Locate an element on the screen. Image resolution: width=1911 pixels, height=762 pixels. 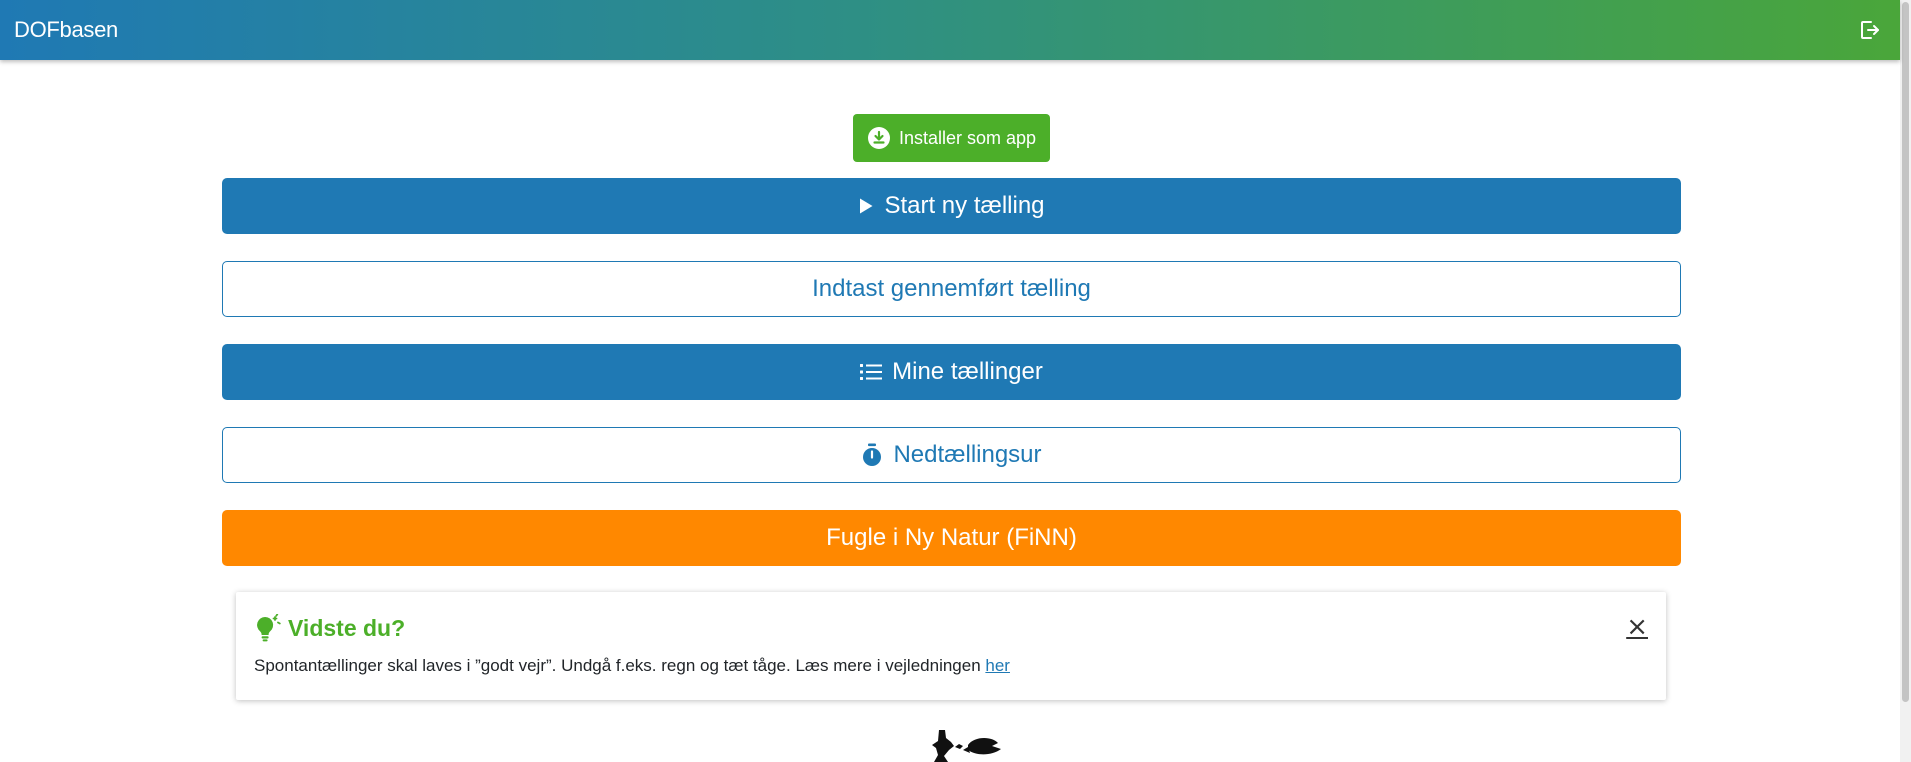
lightbulb-icon is located at coordinates (269, 628).